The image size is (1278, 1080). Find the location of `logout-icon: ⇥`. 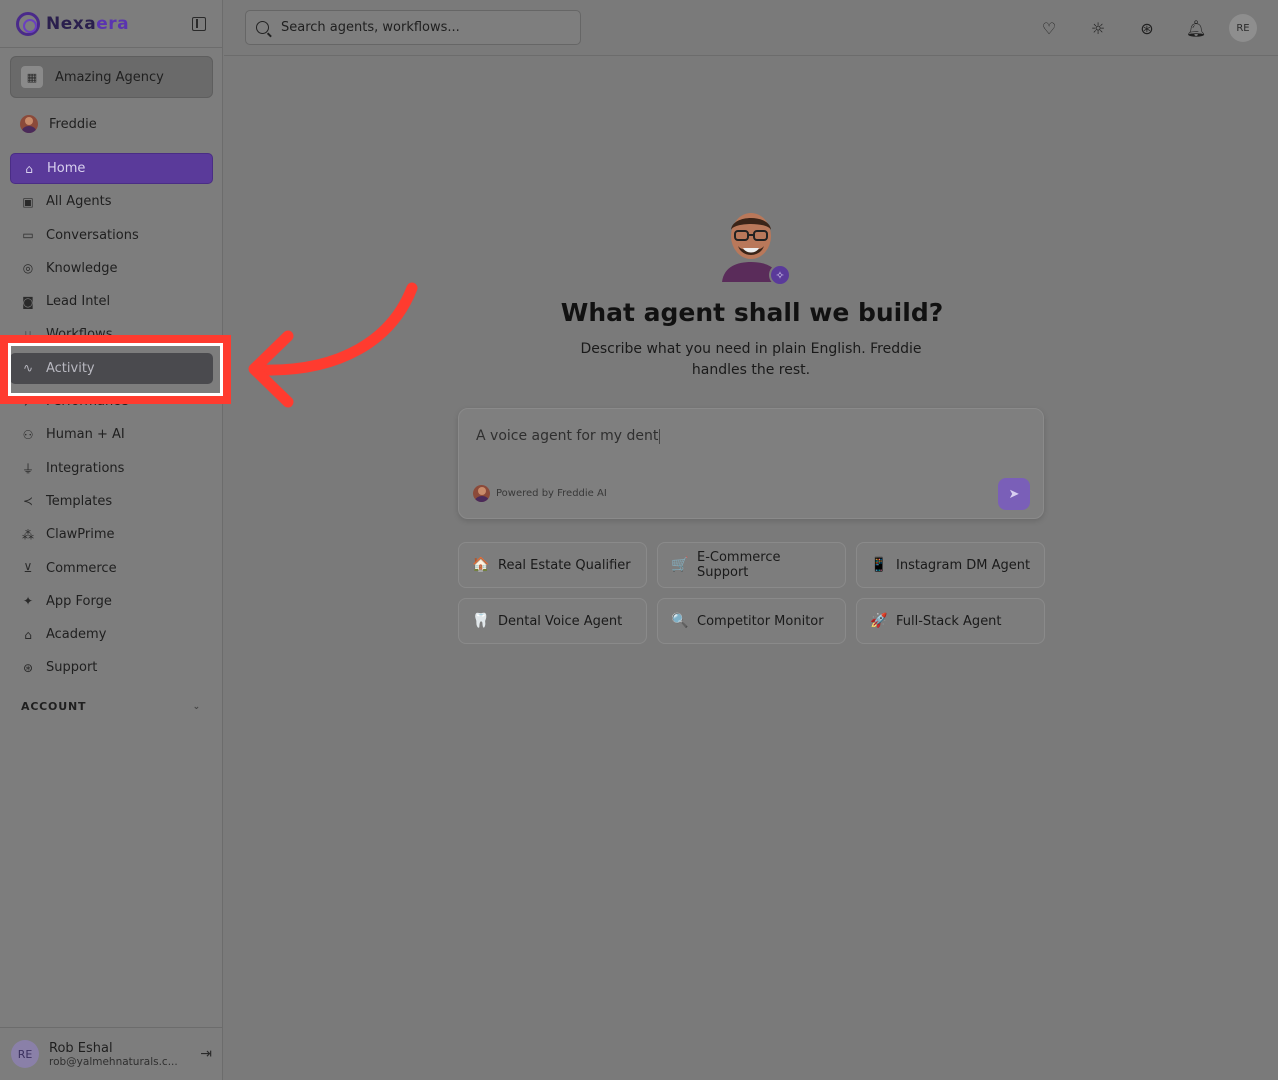

logout-icon: ⇥ is located at coordinates (206, 1054).